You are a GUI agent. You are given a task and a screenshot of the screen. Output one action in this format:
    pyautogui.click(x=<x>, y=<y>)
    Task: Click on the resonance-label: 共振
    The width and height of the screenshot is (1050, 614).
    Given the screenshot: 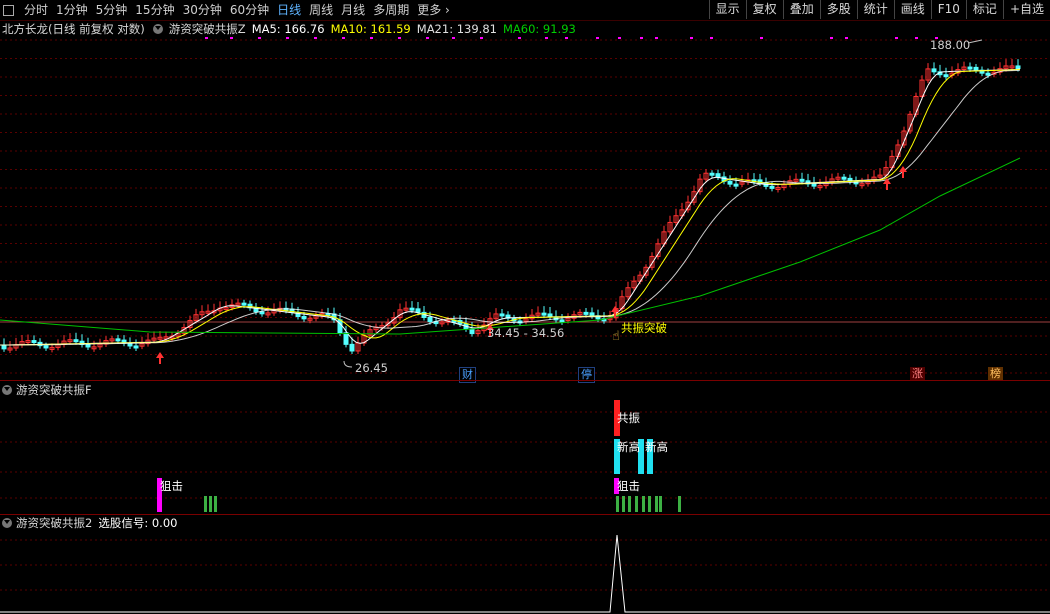 What is the action you would take?
    pyautogui.click(x=628, y=418)
    